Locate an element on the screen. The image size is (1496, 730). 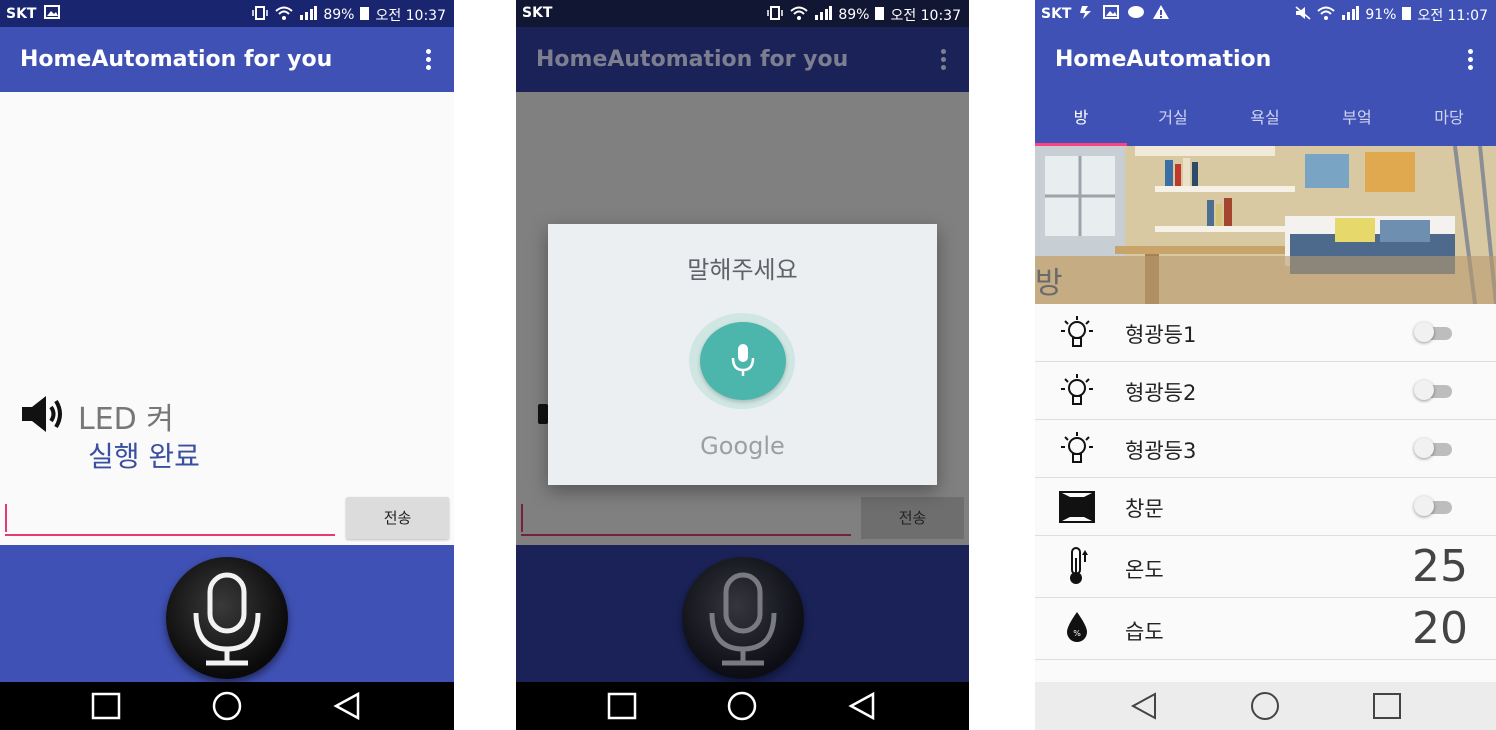
sensor-value: 20 is located at coordinates (1440, 628).